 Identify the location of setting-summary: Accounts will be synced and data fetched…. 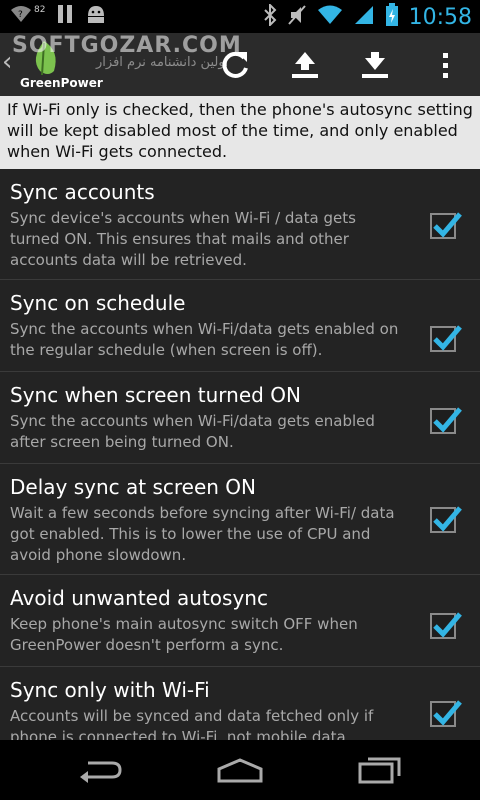
(192, 723).